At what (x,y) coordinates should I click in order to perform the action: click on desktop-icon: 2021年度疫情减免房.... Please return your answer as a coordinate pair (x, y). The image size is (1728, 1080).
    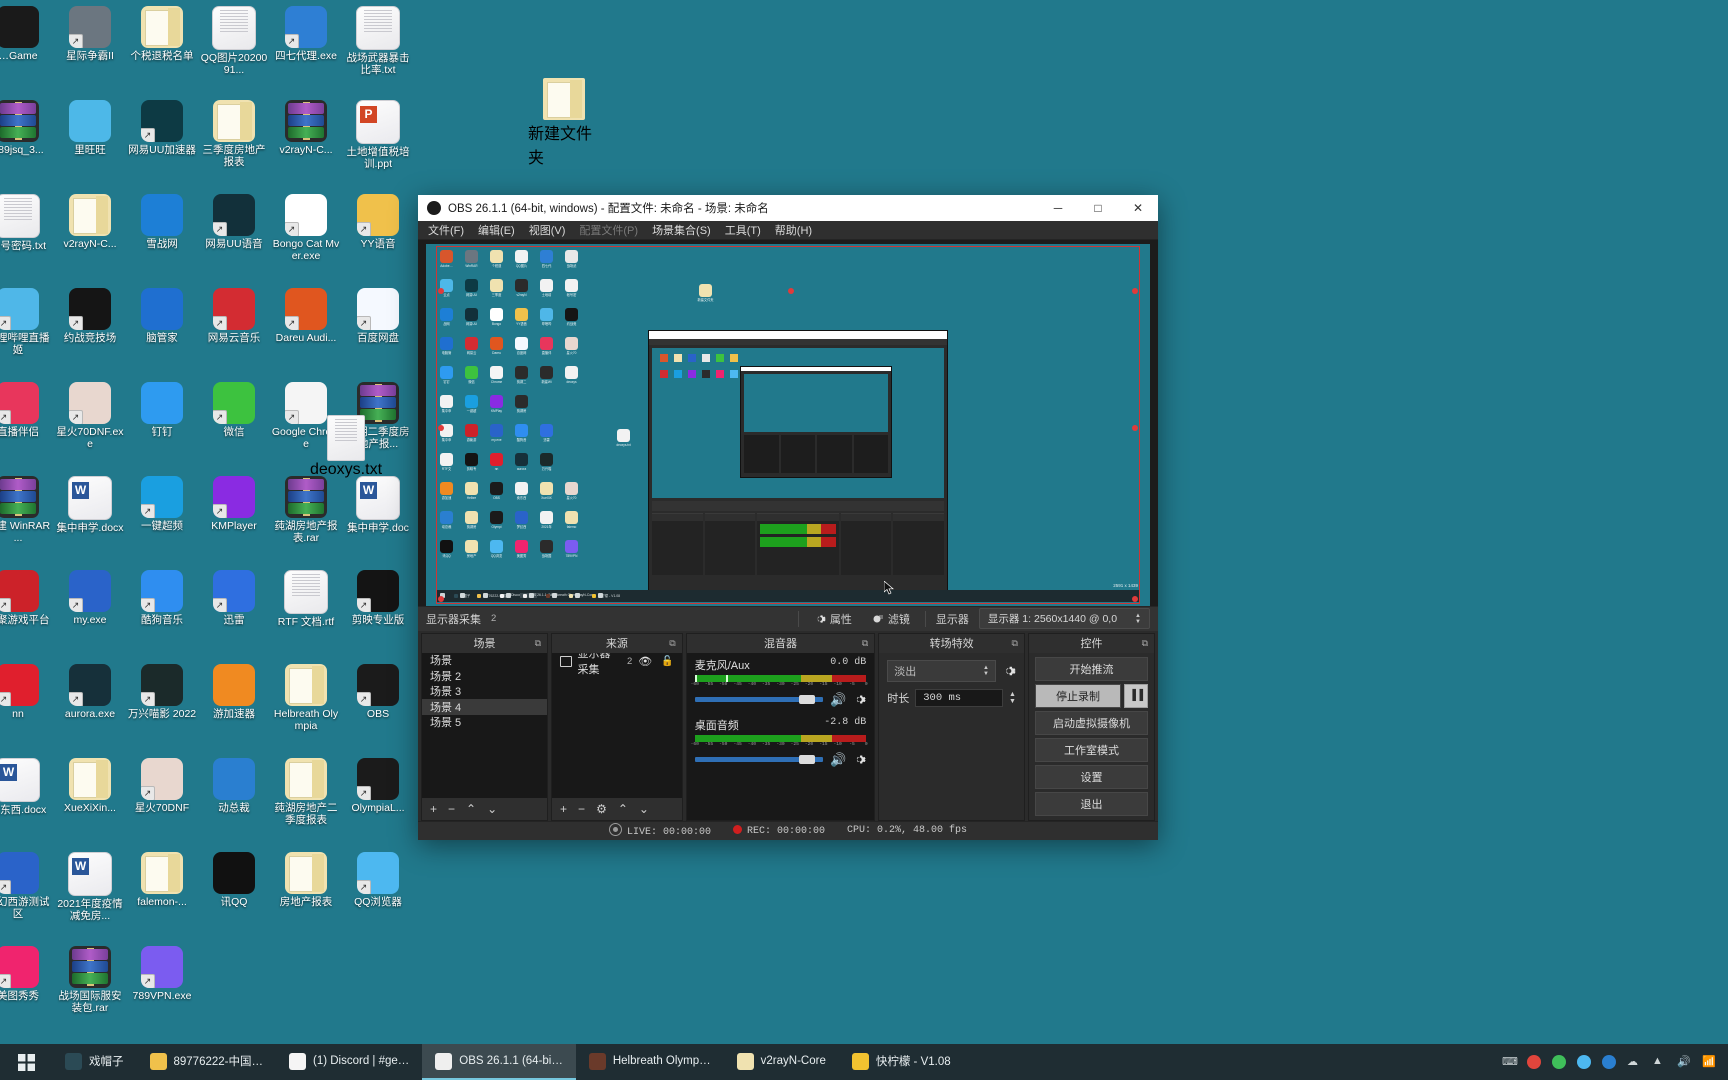
    Looking at the image, I should click on (90, 895).